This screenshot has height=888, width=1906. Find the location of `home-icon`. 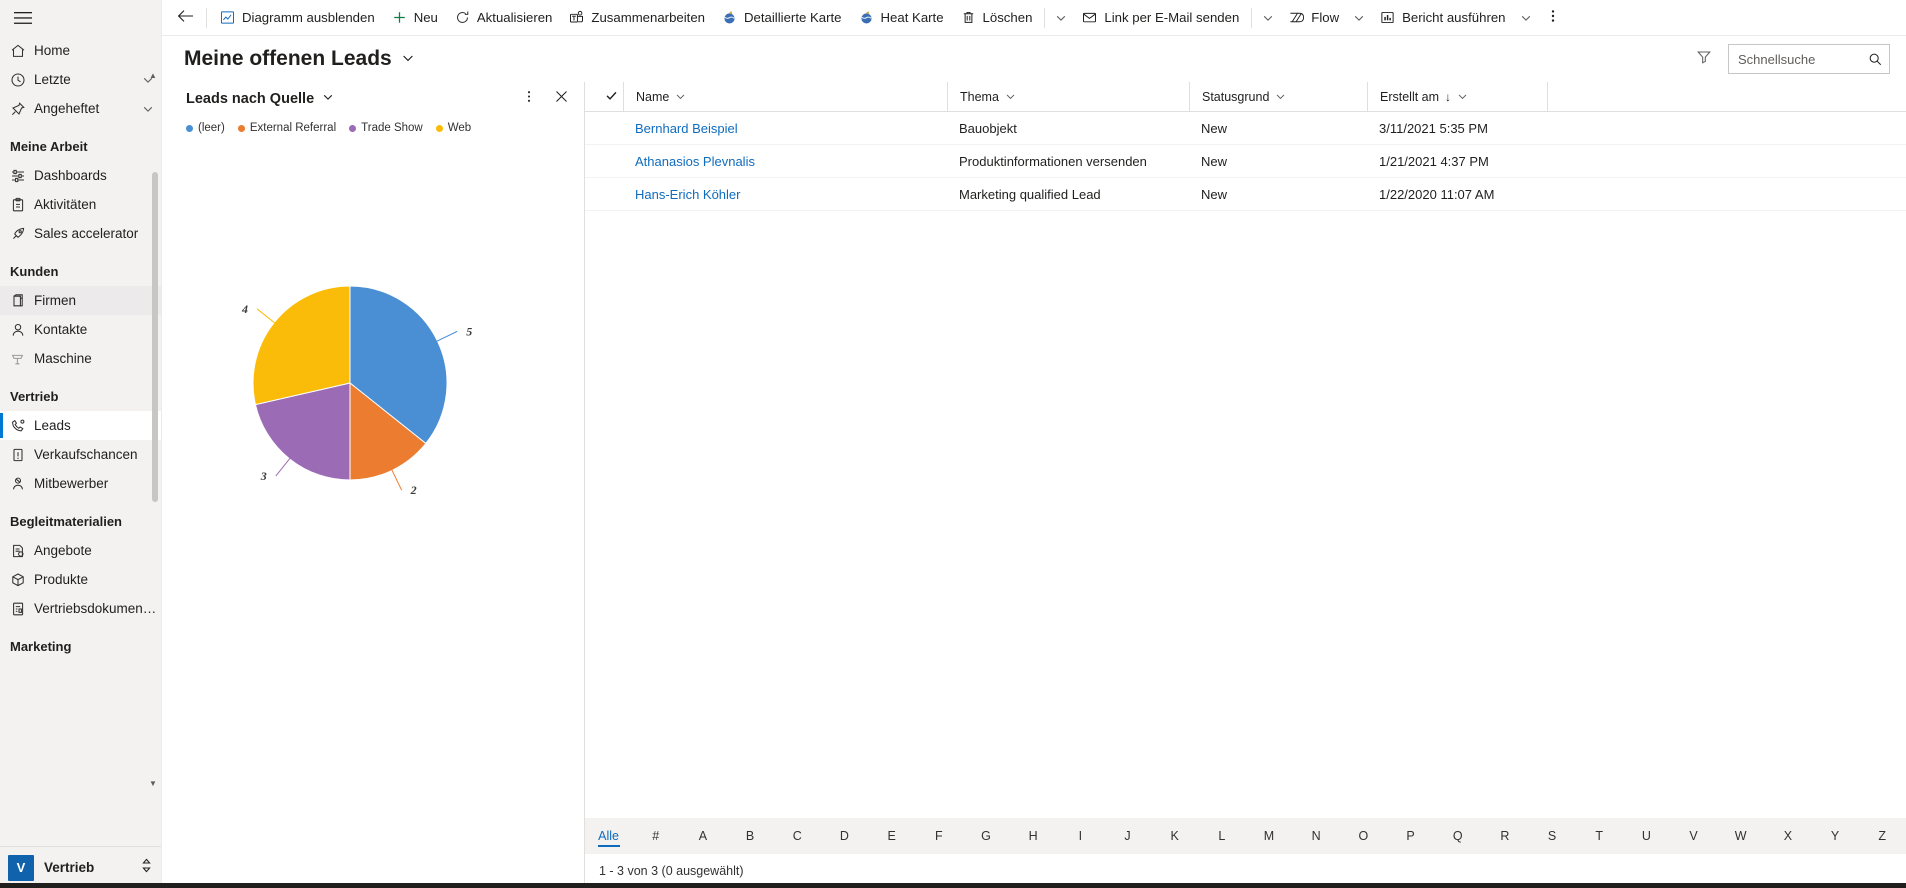

home-icon is located at coordinates (22, 51).